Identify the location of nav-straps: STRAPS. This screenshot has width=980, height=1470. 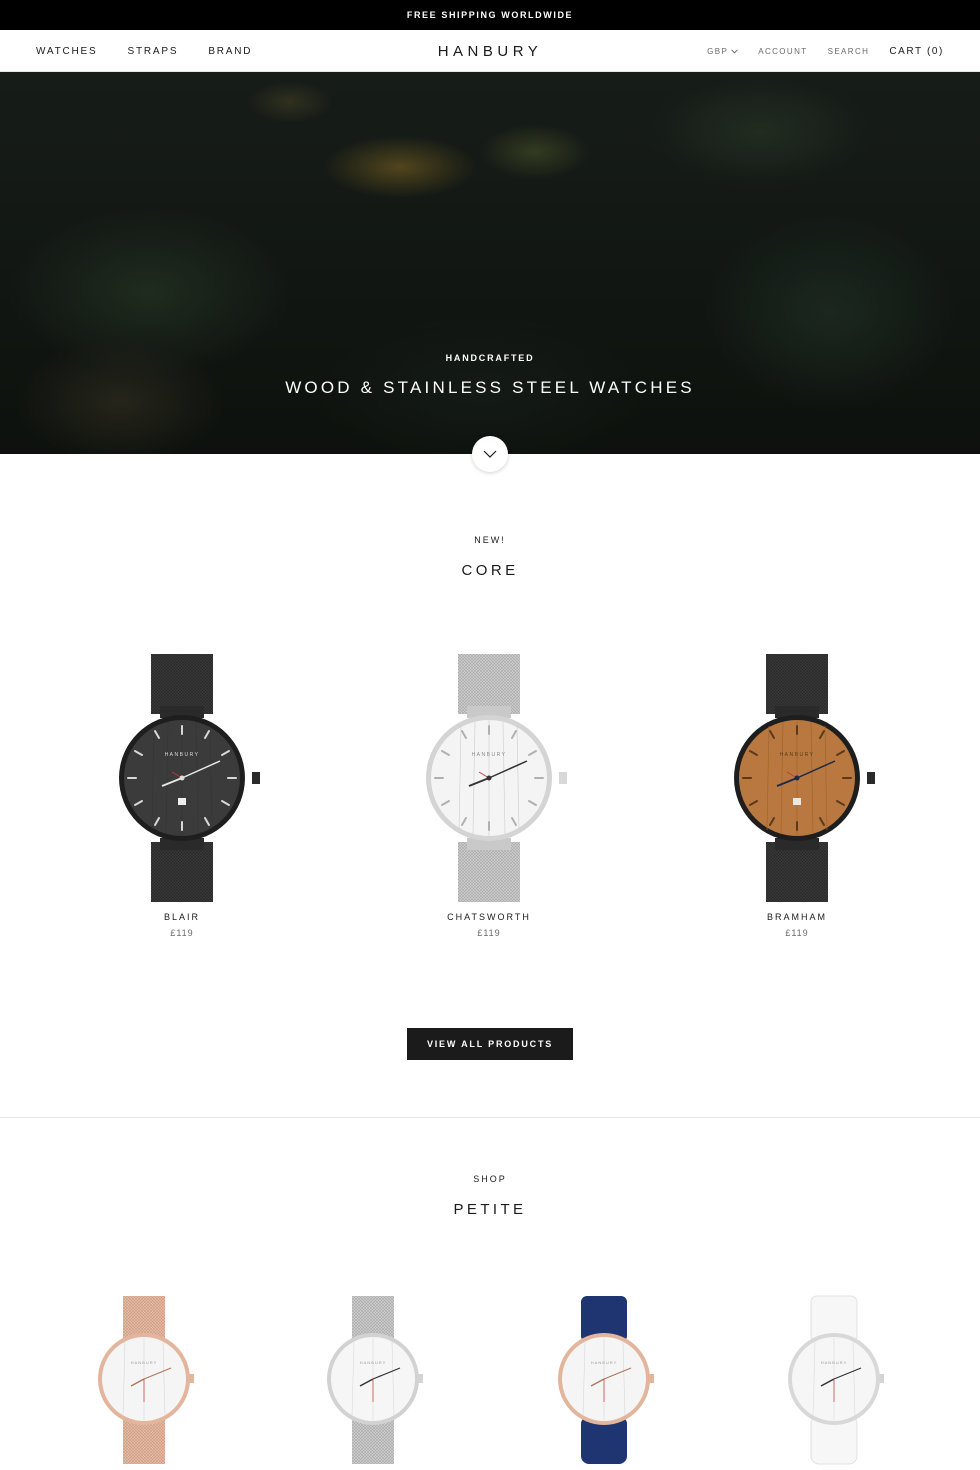
(153, 51).